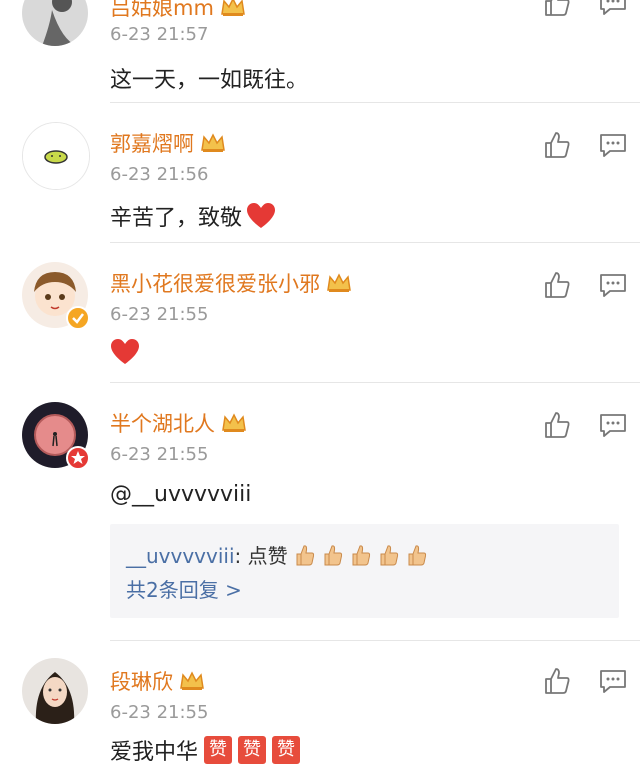 Image resolution: width=640 pixels, height=766 pixels. What do you see at coordinates (168, 143) in the screenshot?
I see `username: 郭嘉熠啊` at bounding box center [168, 143].